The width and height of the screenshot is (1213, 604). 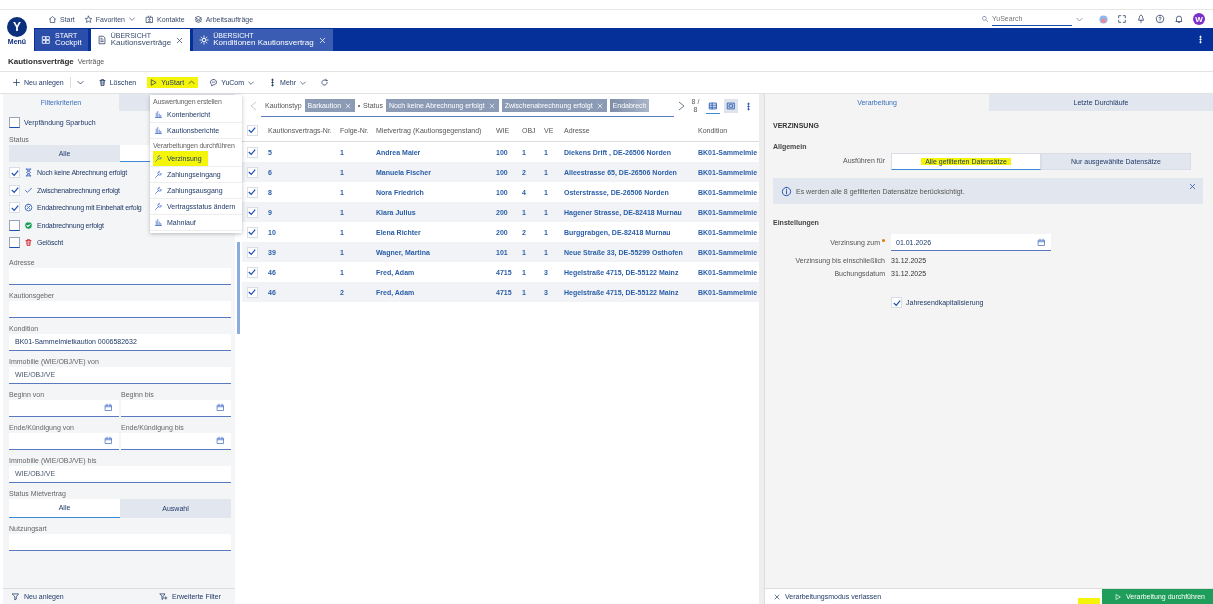 What do you see at coordinates (1160, 19) in the screenshot?
I see `help-icon` at bounding box center [1160, 19].